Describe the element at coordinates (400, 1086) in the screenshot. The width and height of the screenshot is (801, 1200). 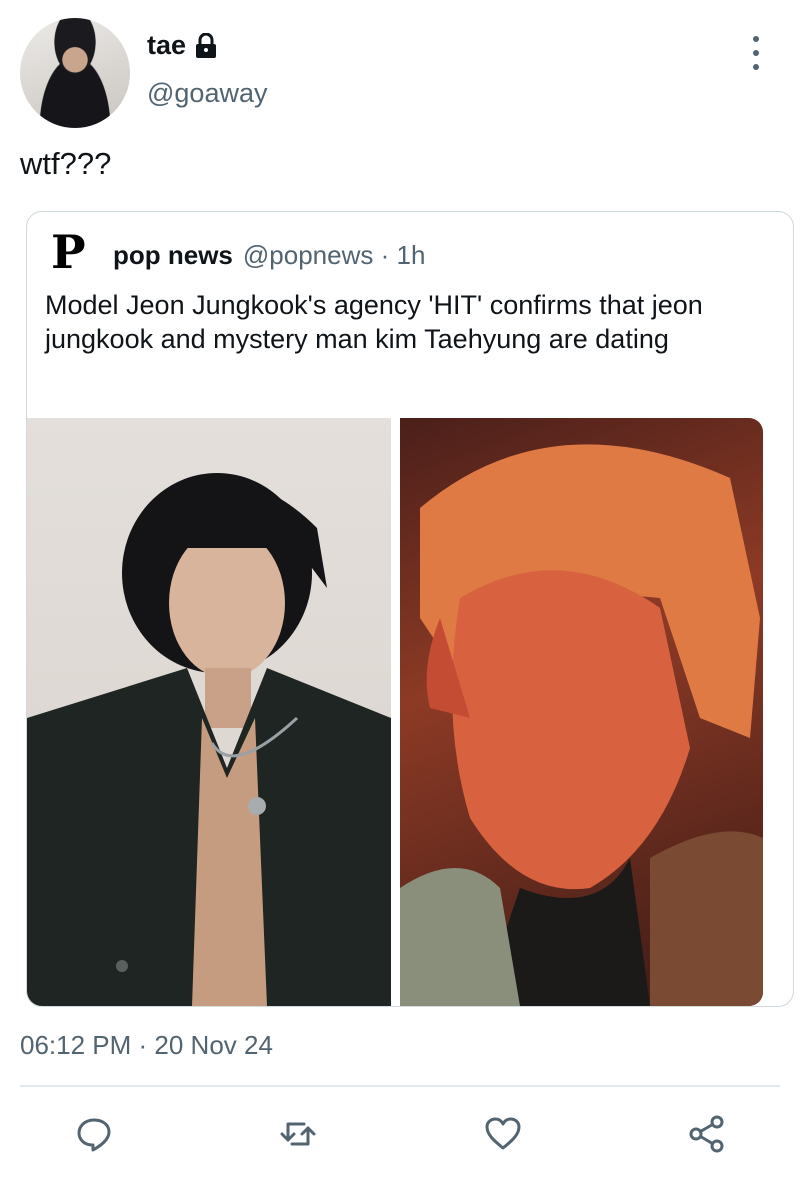
I see `divider` at that location.